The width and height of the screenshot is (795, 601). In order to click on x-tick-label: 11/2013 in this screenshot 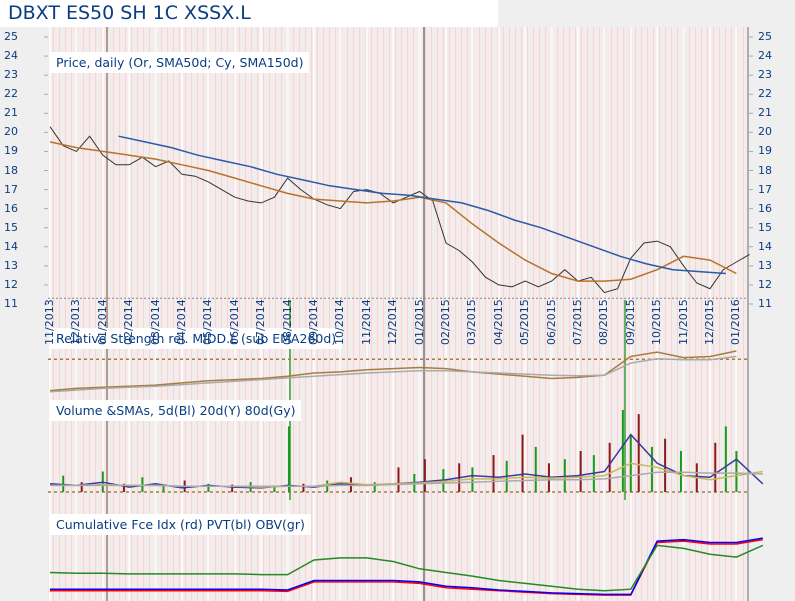, I will do `click(49, 322)`.